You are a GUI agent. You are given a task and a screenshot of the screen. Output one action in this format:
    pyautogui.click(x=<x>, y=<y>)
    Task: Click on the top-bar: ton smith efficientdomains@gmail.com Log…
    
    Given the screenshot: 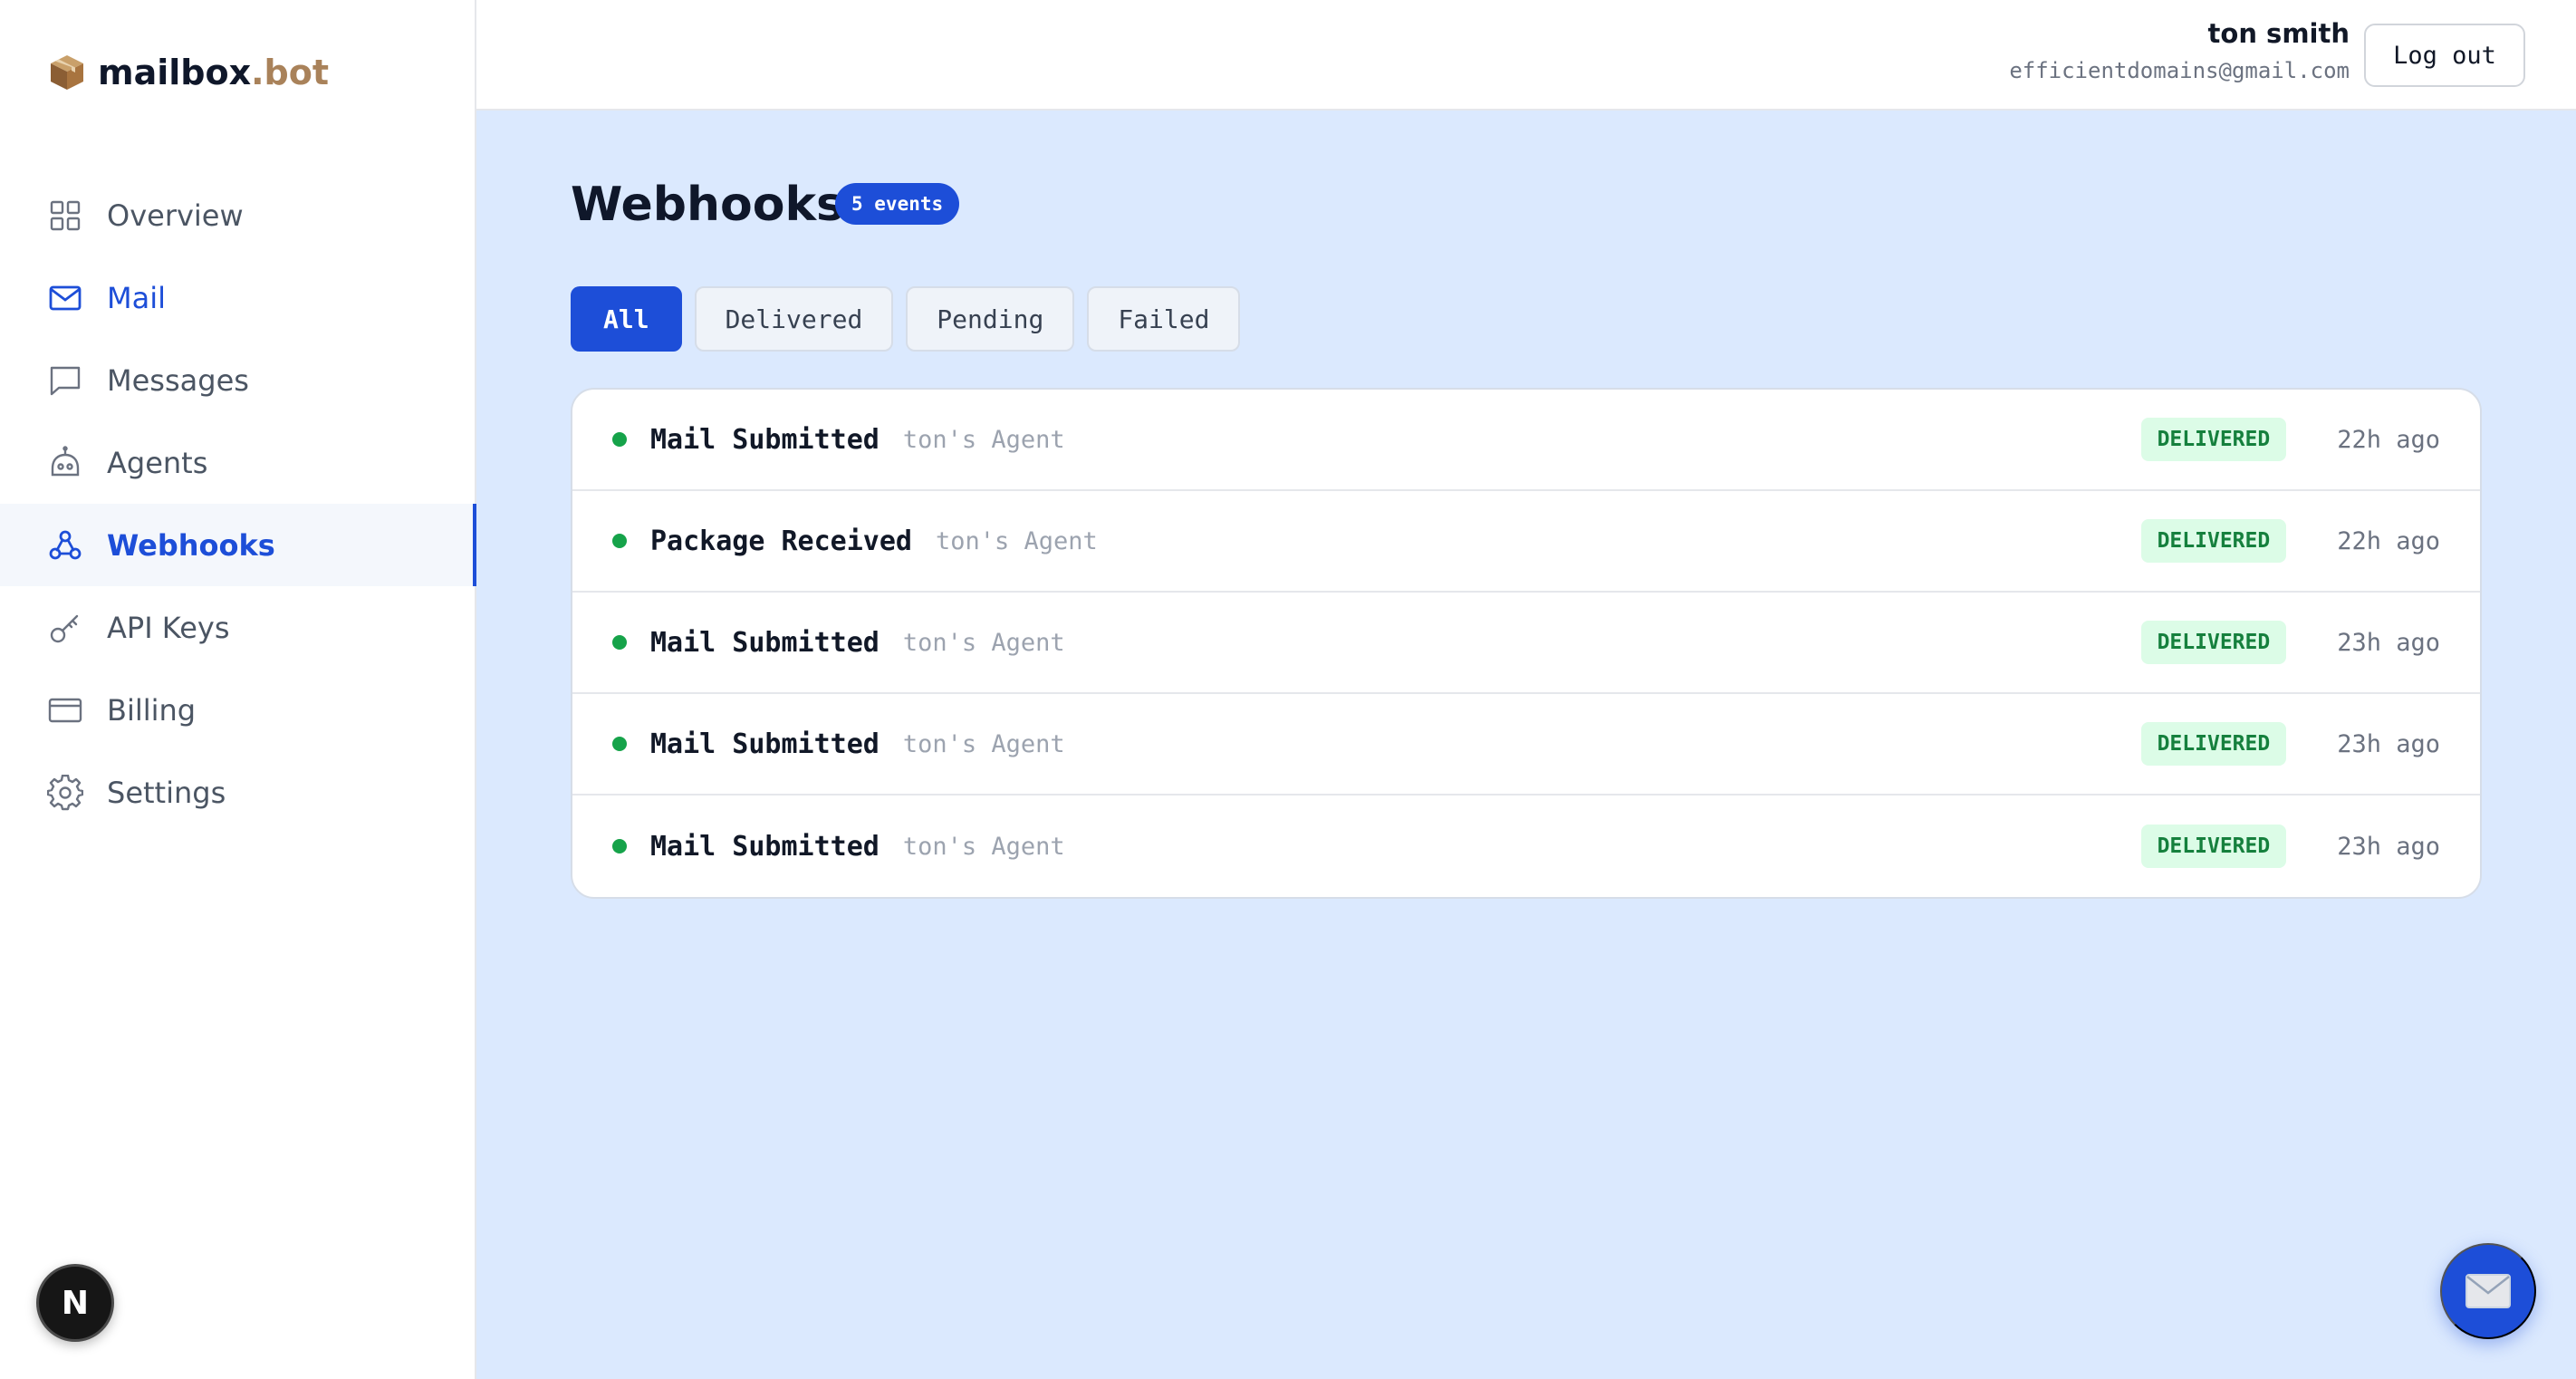 What is the action you would take?
    pyautogui.click(x=1526, y=55)
    